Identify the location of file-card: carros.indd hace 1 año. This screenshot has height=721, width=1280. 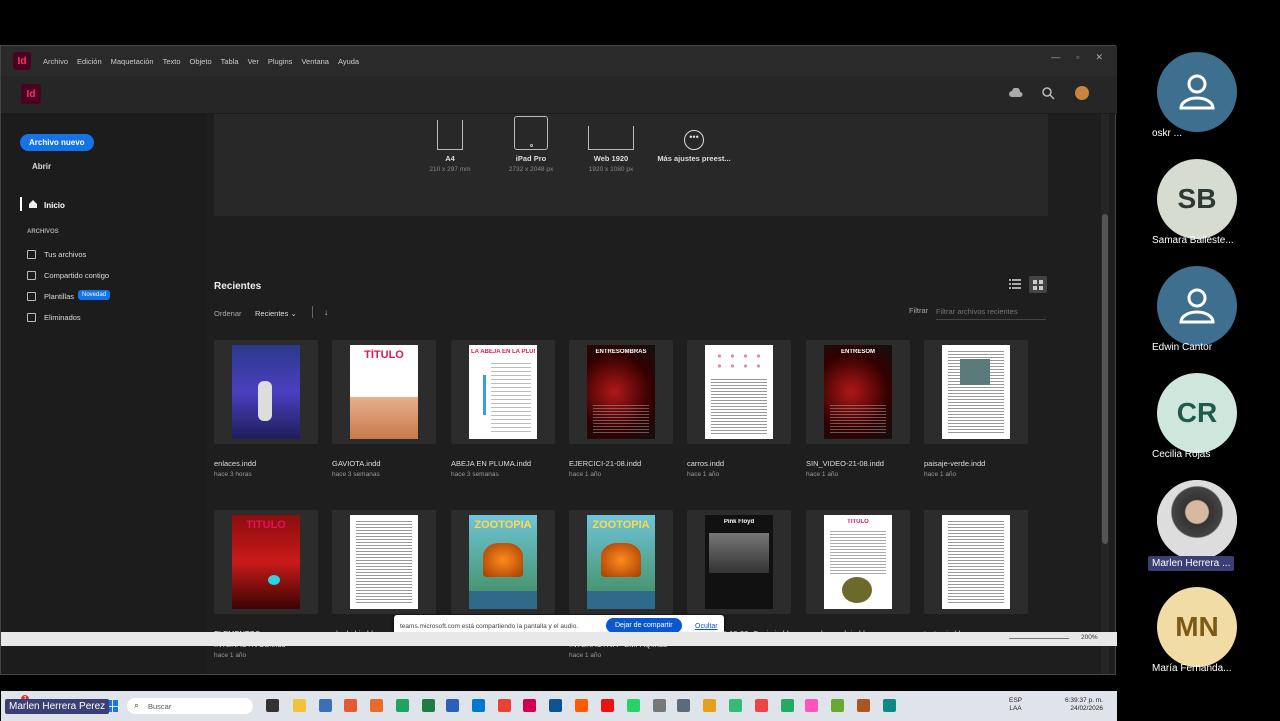
(739, 409).